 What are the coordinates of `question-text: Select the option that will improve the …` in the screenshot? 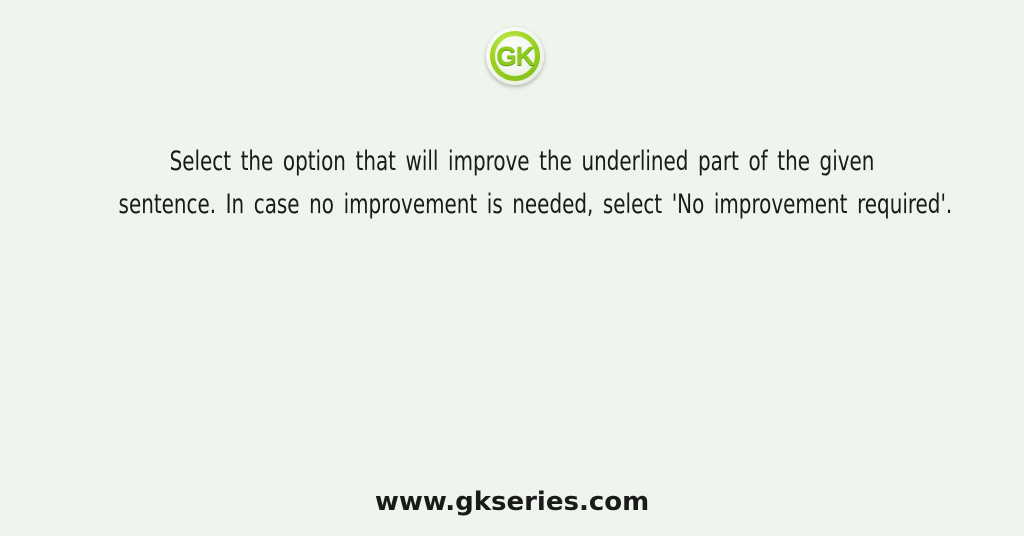 It's located at (535, 183).